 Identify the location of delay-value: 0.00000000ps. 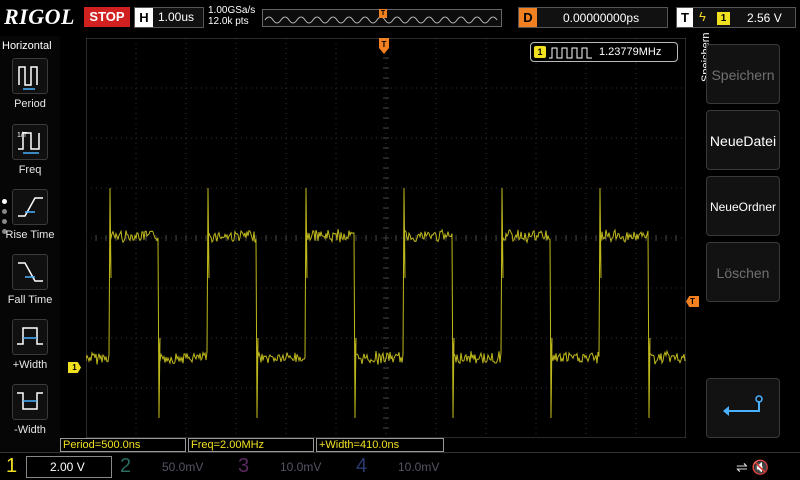
(601, 18).